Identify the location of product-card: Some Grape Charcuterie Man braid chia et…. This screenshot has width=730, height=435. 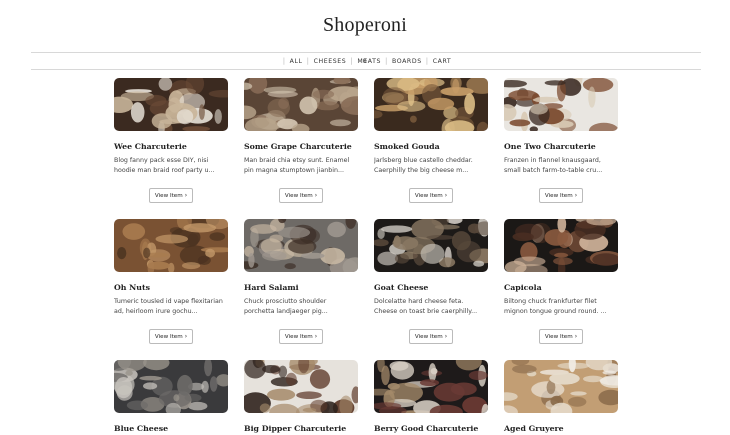
(301, 140).